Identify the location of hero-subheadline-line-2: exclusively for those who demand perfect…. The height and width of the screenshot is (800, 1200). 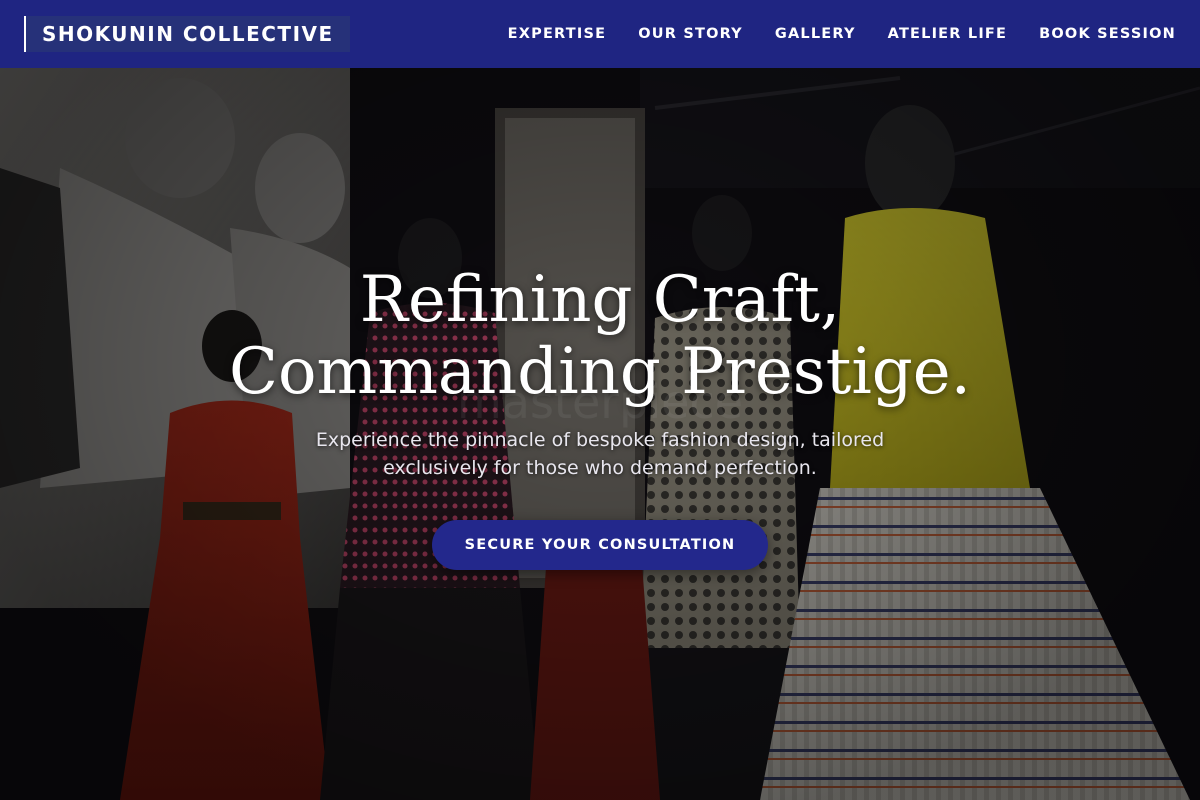
(600, 468).